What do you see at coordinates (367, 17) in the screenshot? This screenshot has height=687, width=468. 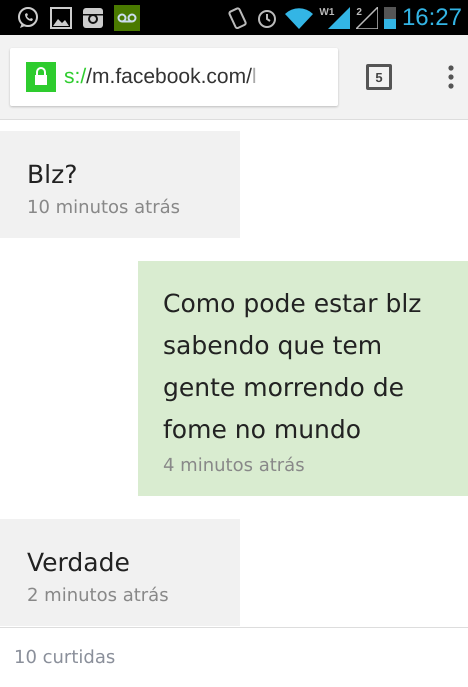 I see `signal-icon: 2` at bounding box center [367, 17].